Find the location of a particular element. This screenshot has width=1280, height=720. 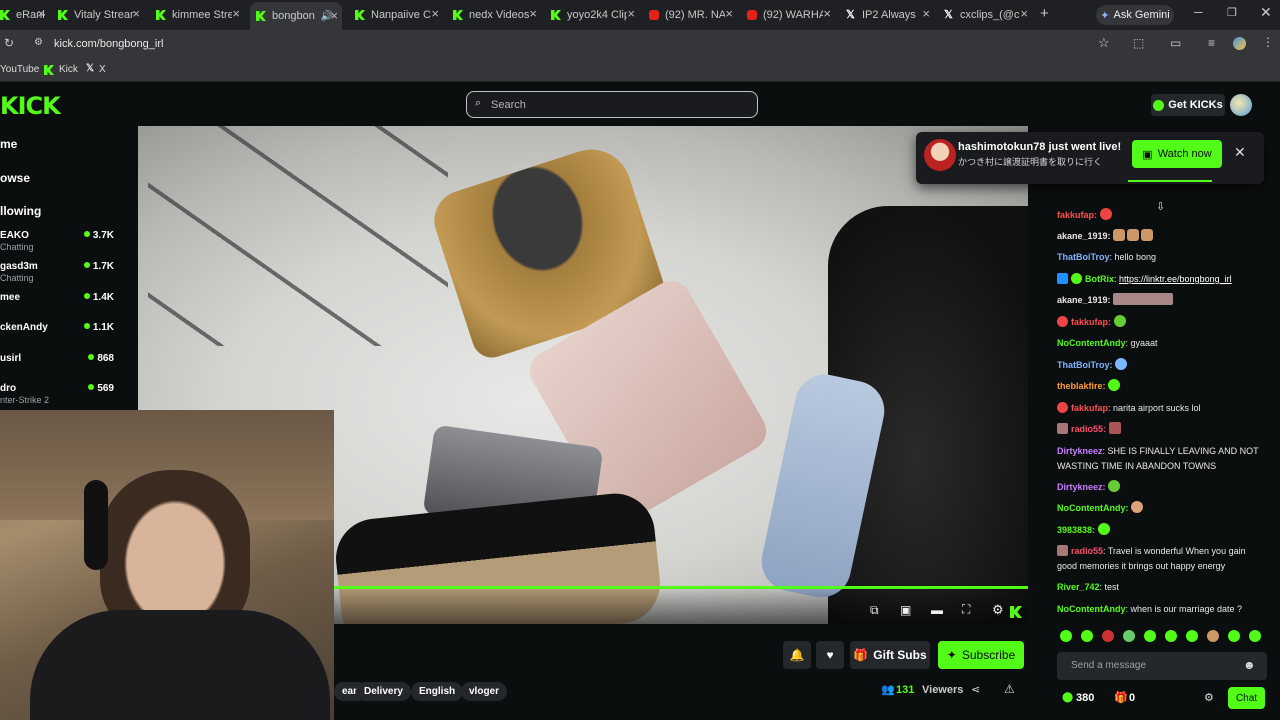

points-count: 380 is located at coordinates (1085, 698).